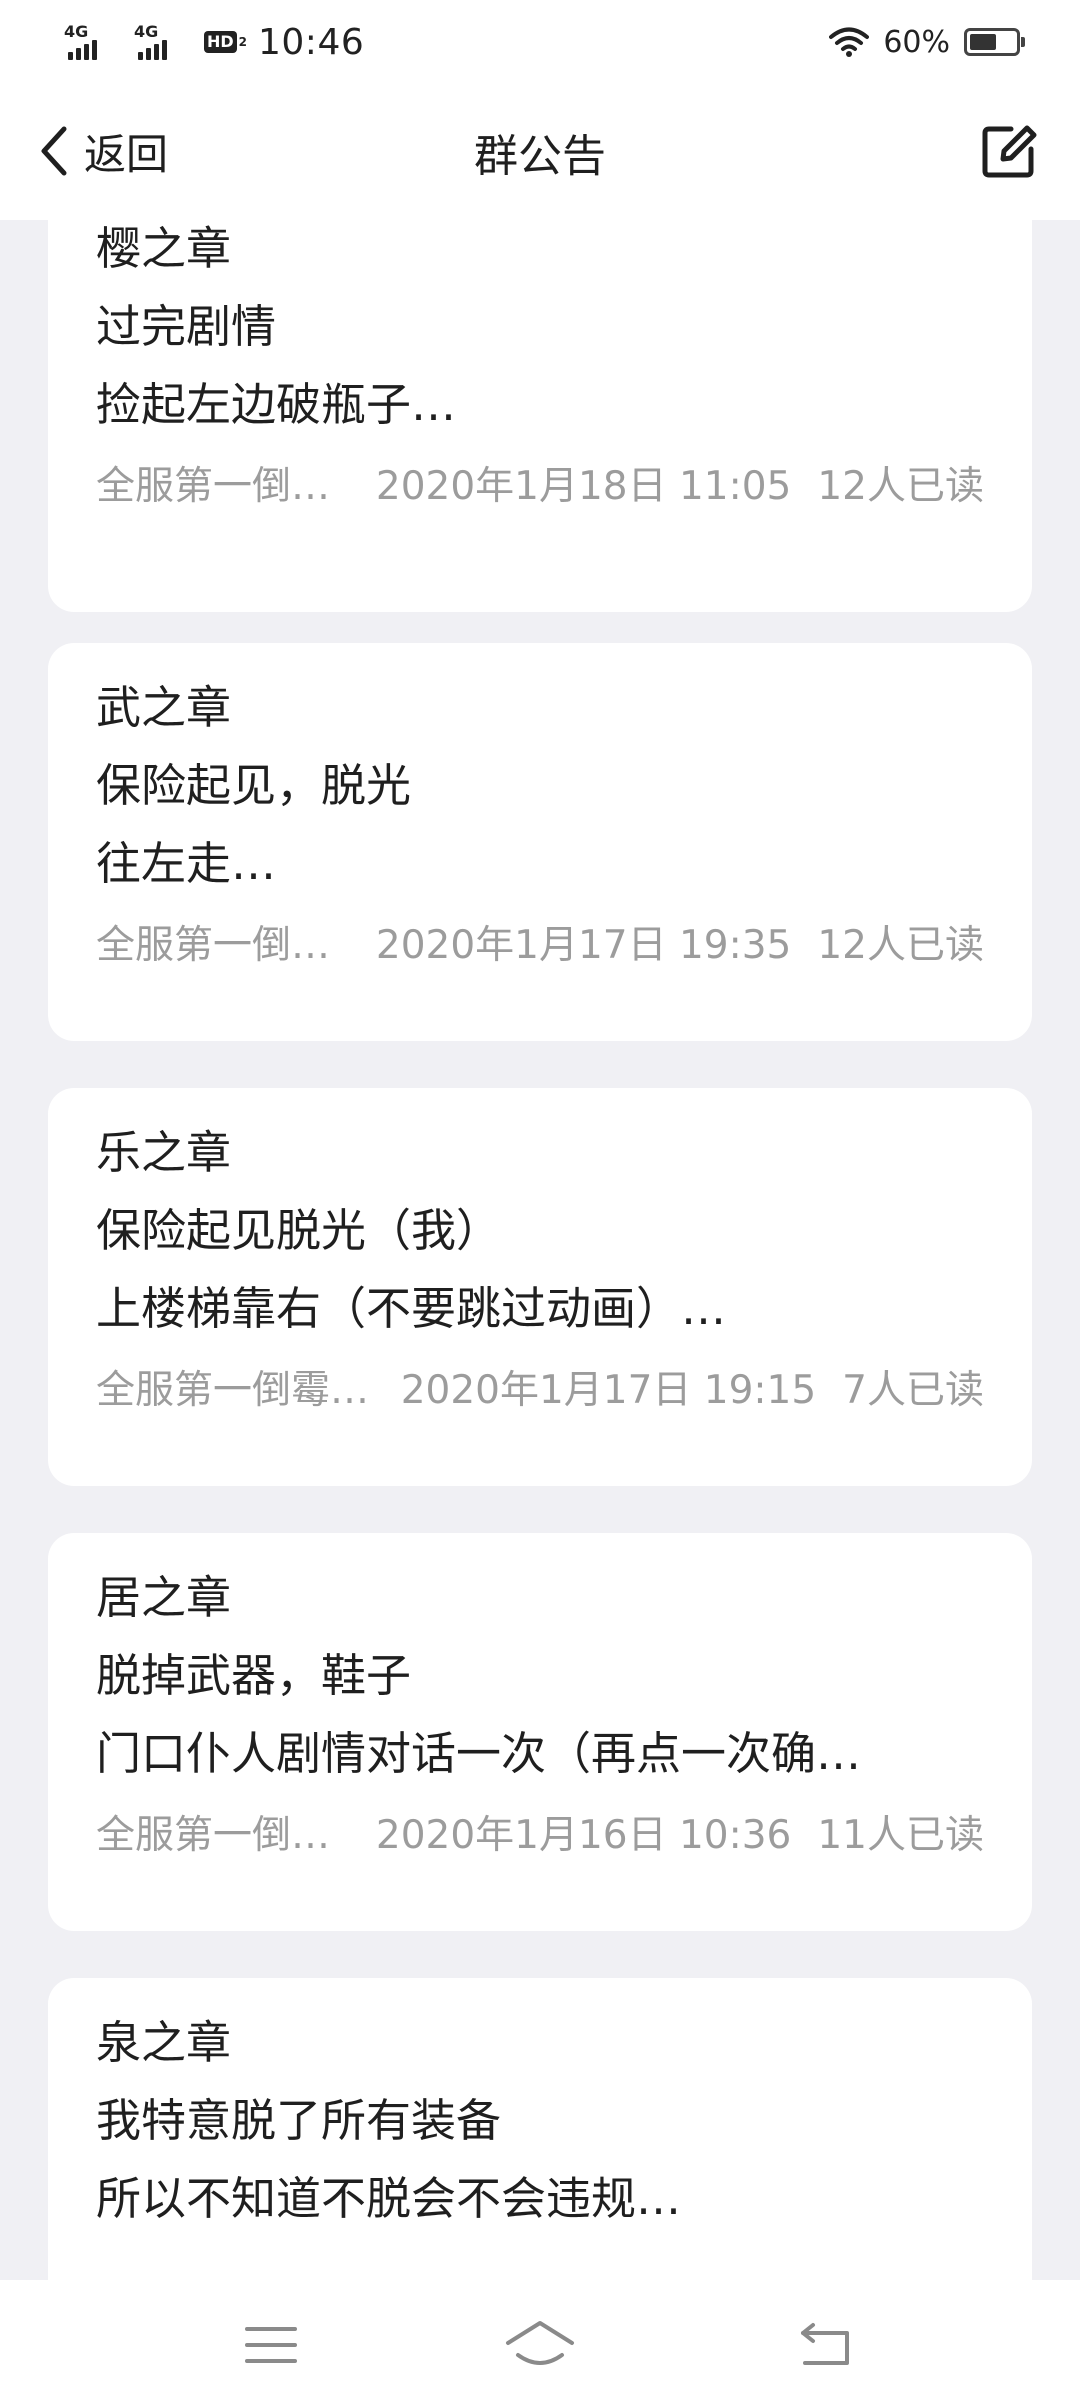  Describe the element at coordinates (243, 42) in the screenshot. I see `hd-sub-label: 2` at that location.